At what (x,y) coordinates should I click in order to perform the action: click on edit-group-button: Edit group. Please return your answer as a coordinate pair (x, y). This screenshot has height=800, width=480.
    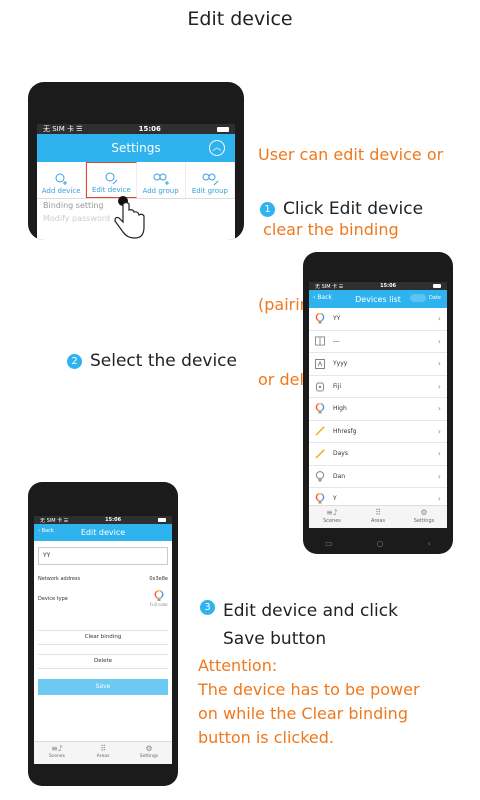
    Looking at the image, I should click on (210, 180).